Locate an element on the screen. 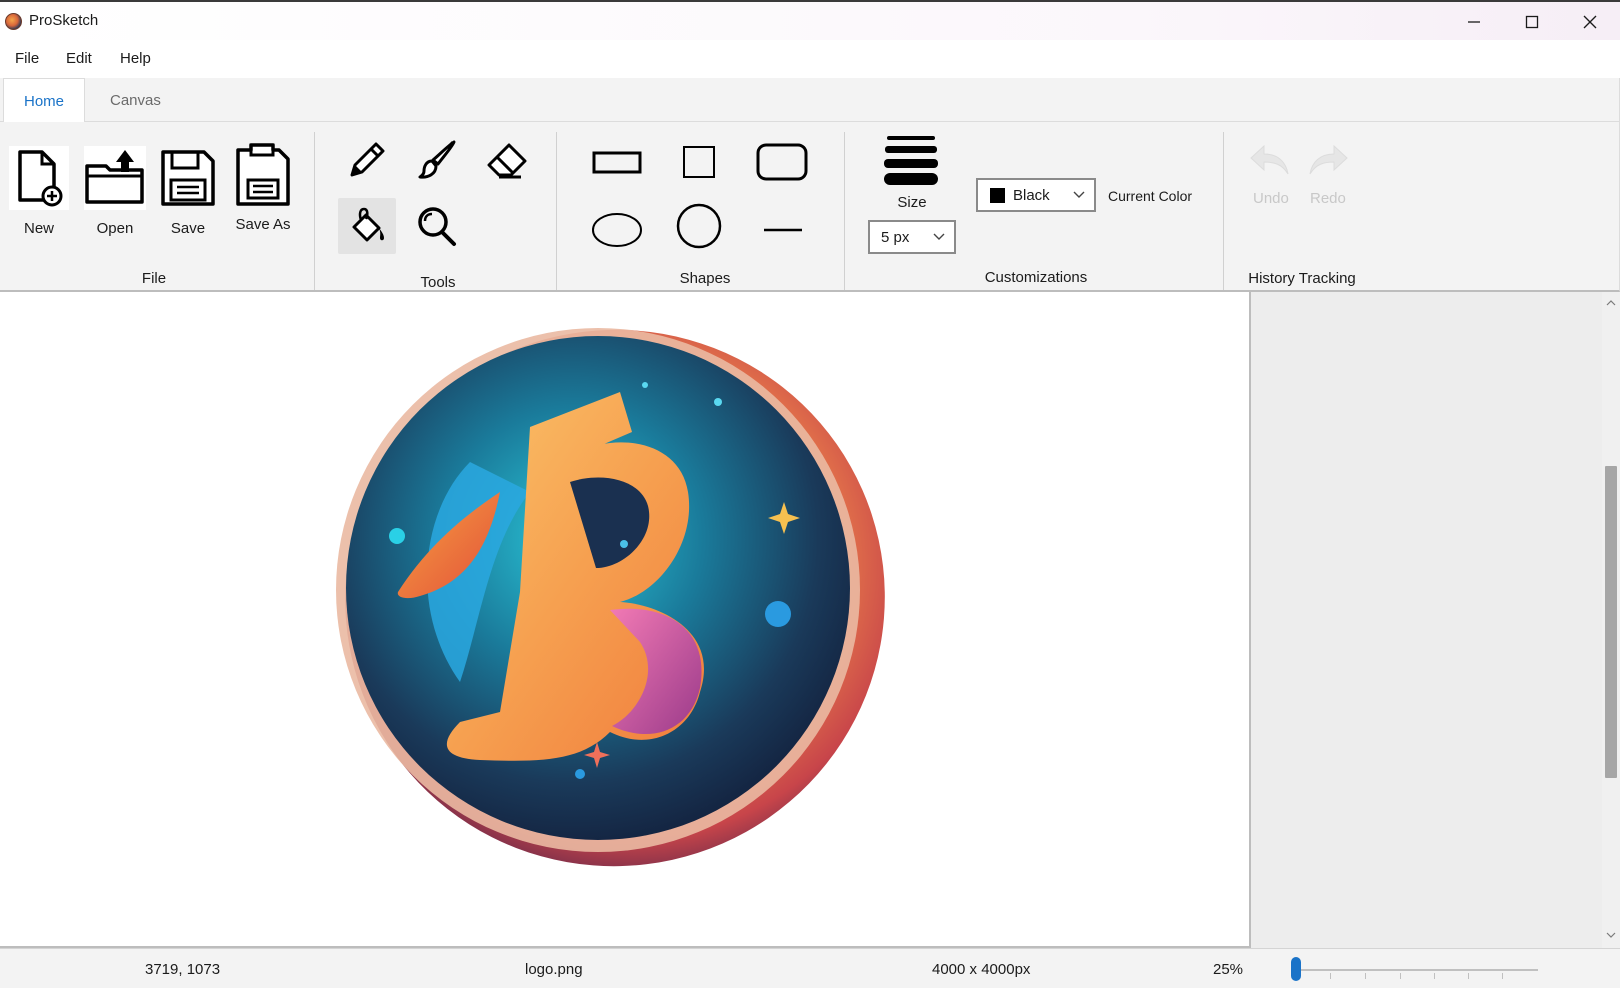 The image size is (1620, 988). new-file-icon is located at coordinates (40, 178).